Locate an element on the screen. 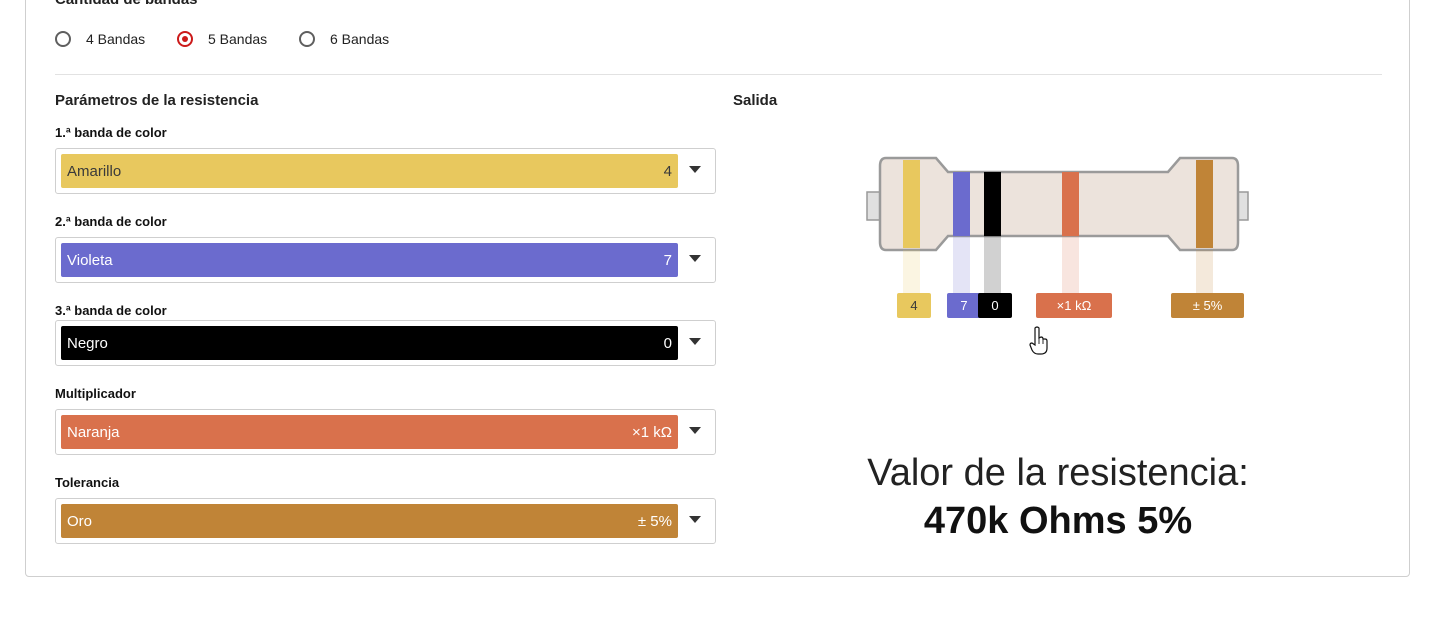  resistor-body is located at coordinates (1059, 204).